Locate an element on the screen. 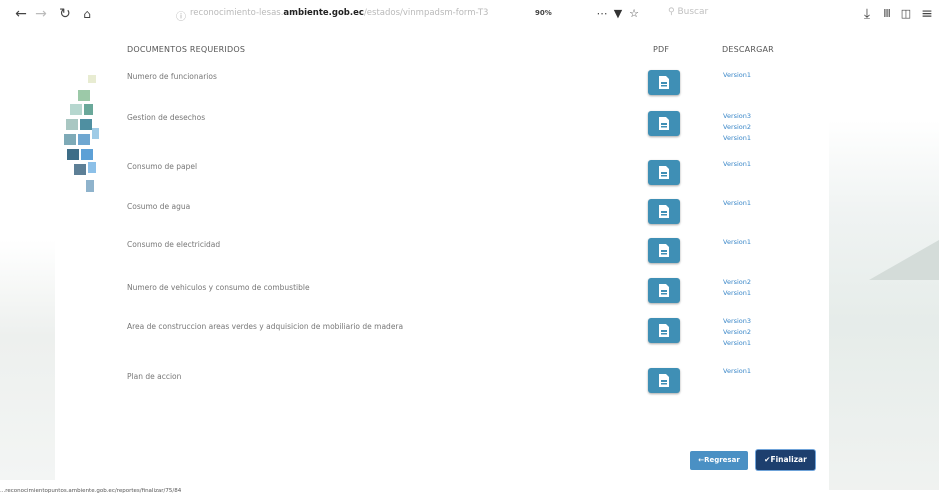  finish-button: ✔Finalizar is located at coordinates (785, 460).